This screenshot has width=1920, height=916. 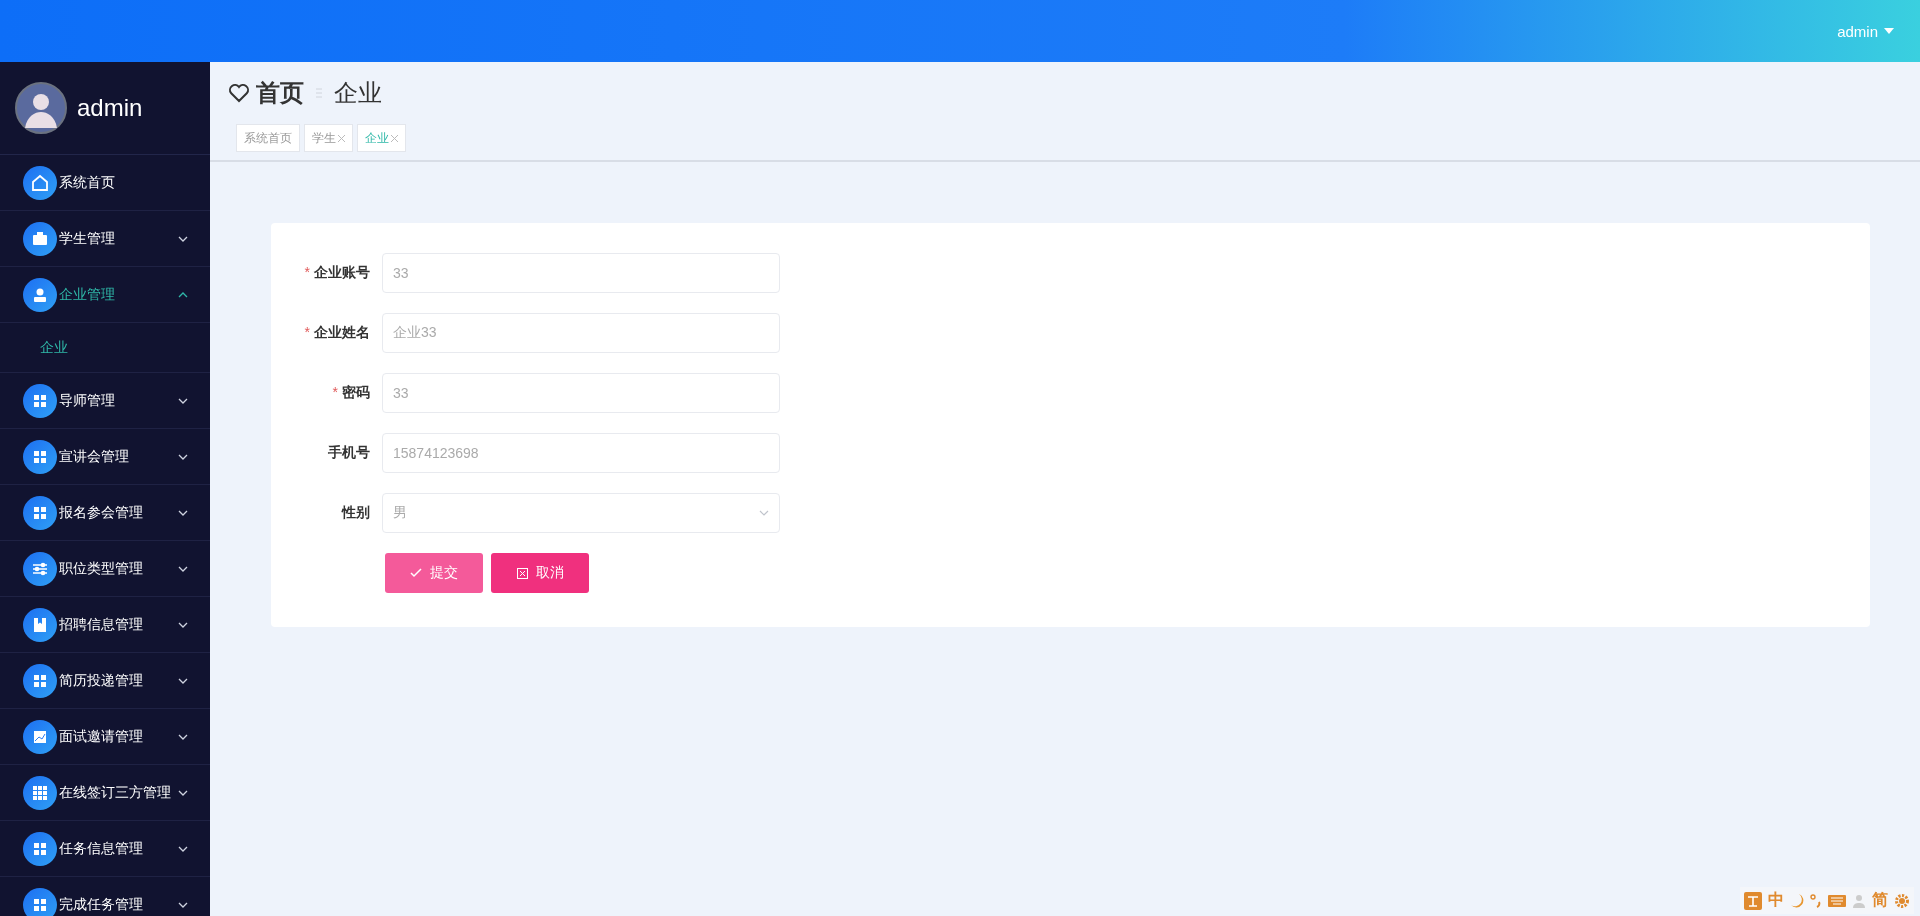 I want to click on field-label: 性别, so click(x=356, y=512).